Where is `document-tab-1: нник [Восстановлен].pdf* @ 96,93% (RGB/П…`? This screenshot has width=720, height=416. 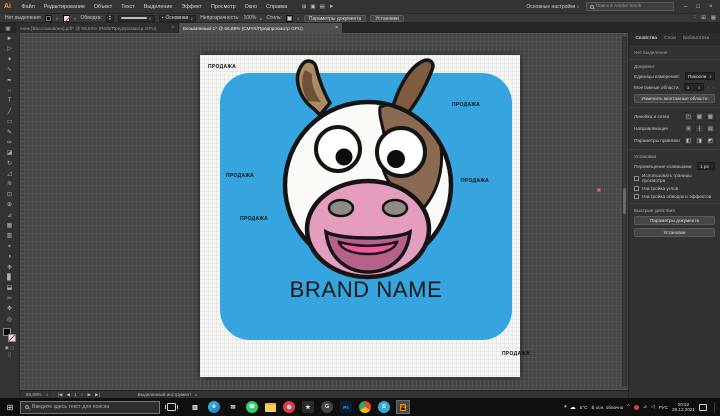
document-tab-1: нник [Восстановлен].pdf* @ 96,93% (RGB/П… is located at coordinates (97, 28).